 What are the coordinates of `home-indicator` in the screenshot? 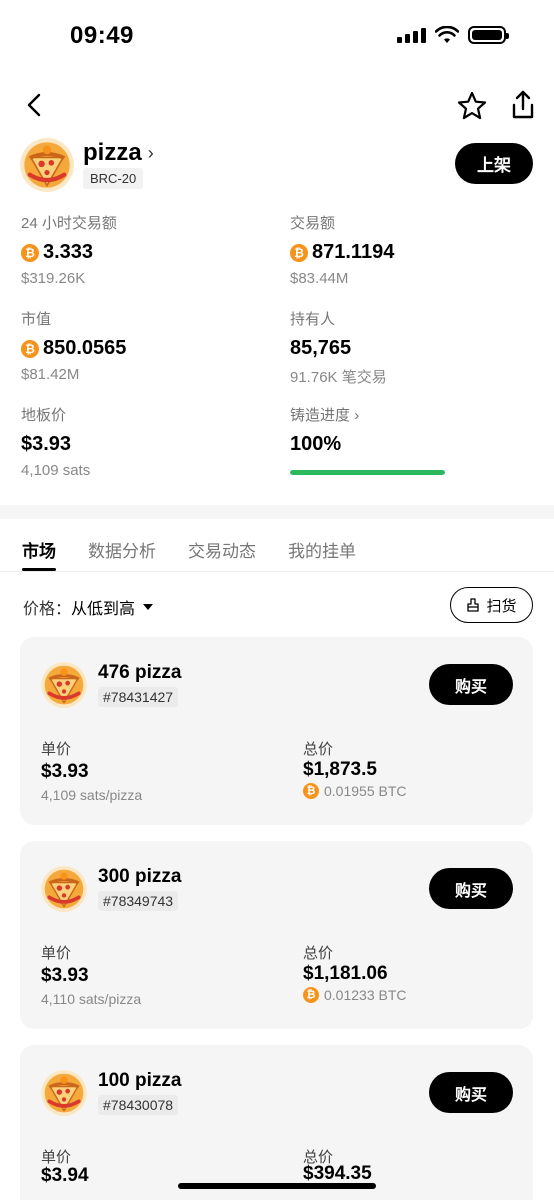 It's located at (277, 1186).